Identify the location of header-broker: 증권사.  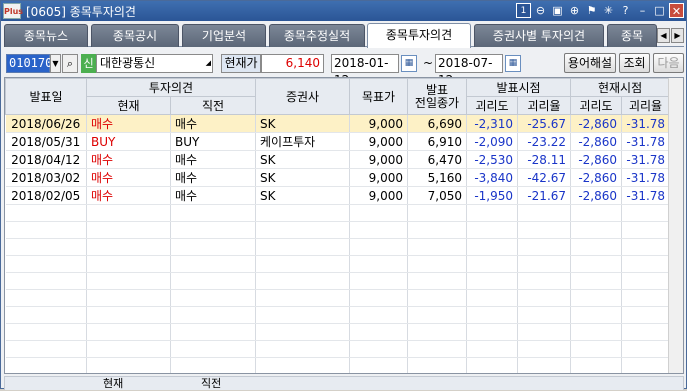
(303, 96).